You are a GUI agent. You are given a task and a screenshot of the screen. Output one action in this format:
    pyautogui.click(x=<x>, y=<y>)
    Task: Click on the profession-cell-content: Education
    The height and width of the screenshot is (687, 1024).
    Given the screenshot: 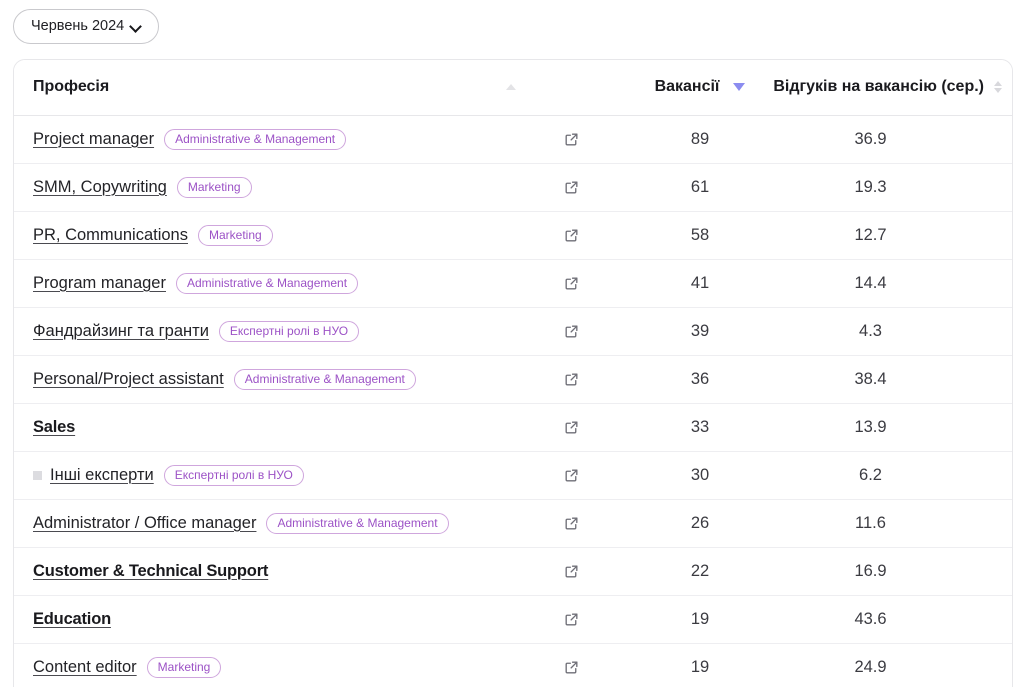 What is the action you would take?
    pyautogui.click(x=268, y=619)
    